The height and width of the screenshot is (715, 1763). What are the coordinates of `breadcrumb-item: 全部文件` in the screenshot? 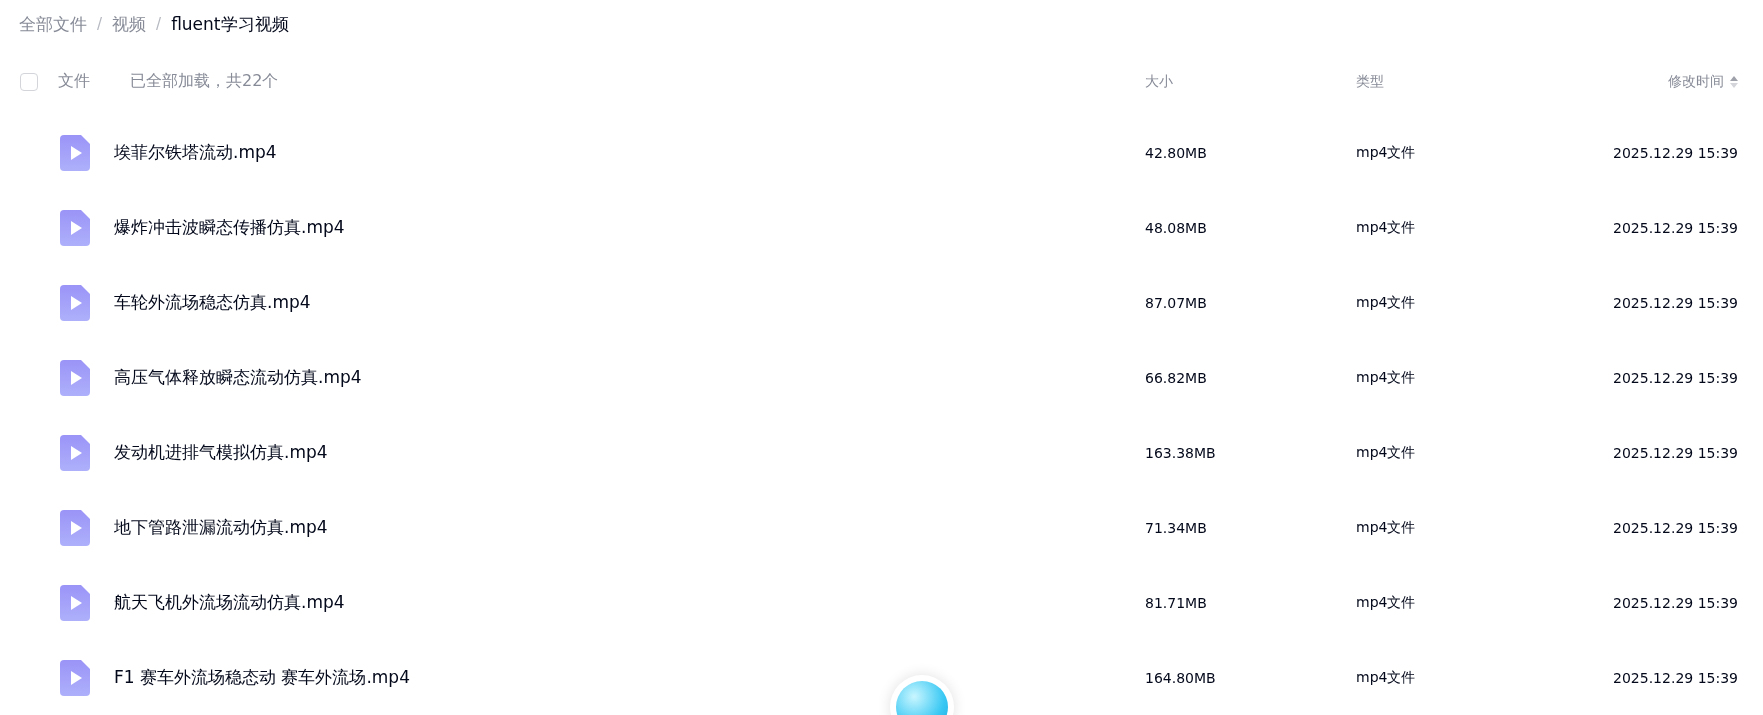 It's located at (53, 24).